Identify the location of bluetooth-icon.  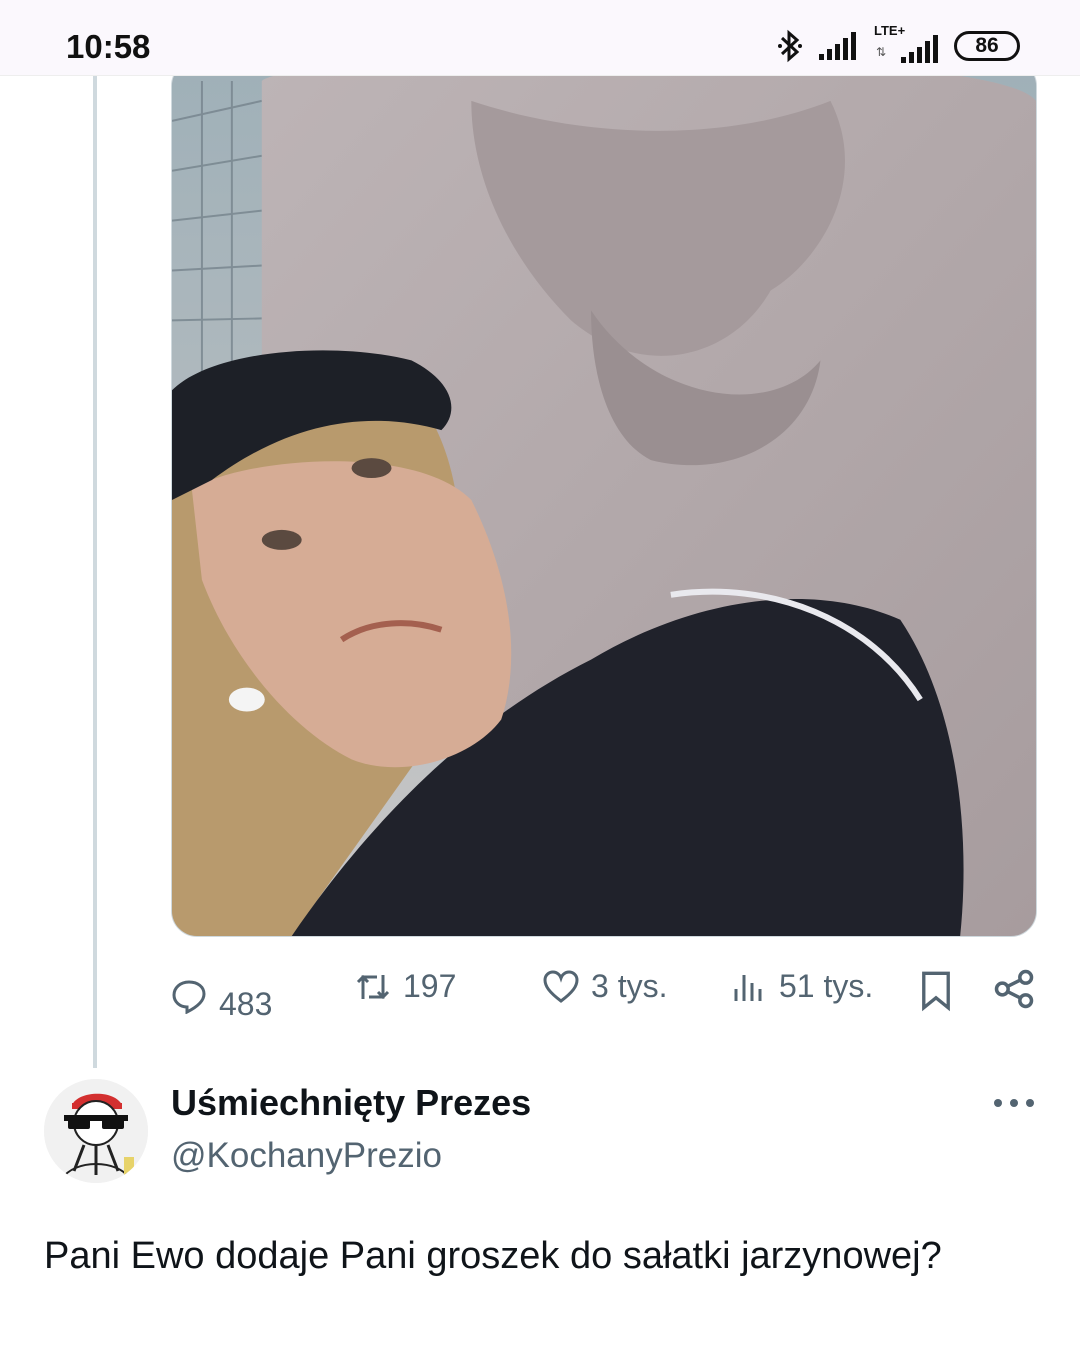
(790, 46).